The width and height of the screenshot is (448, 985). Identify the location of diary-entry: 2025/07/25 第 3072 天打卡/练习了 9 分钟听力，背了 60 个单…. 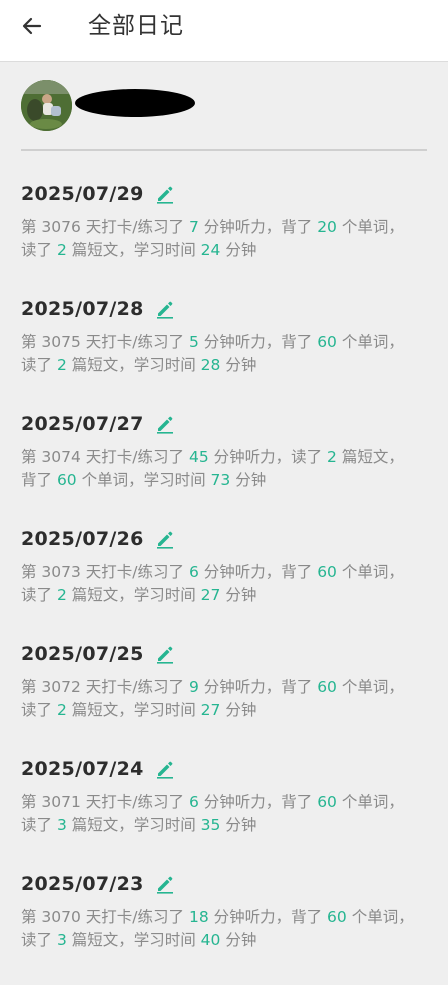
(224, 697).